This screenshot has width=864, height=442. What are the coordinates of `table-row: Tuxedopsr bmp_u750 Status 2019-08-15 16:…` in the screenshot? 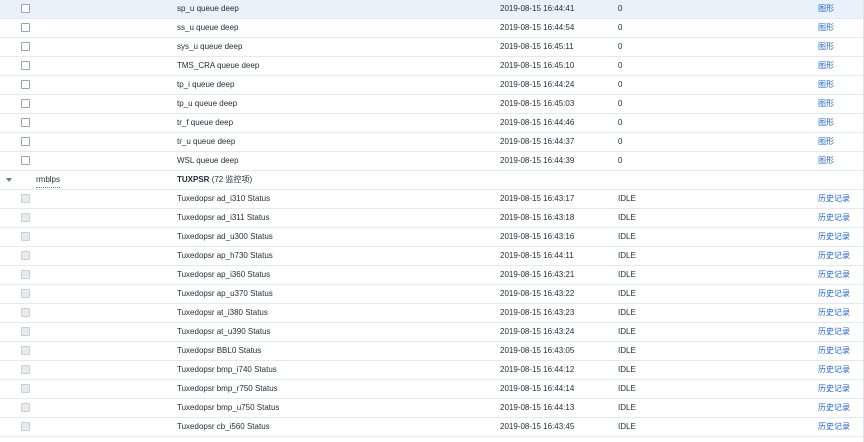 It's located at (432, 408).